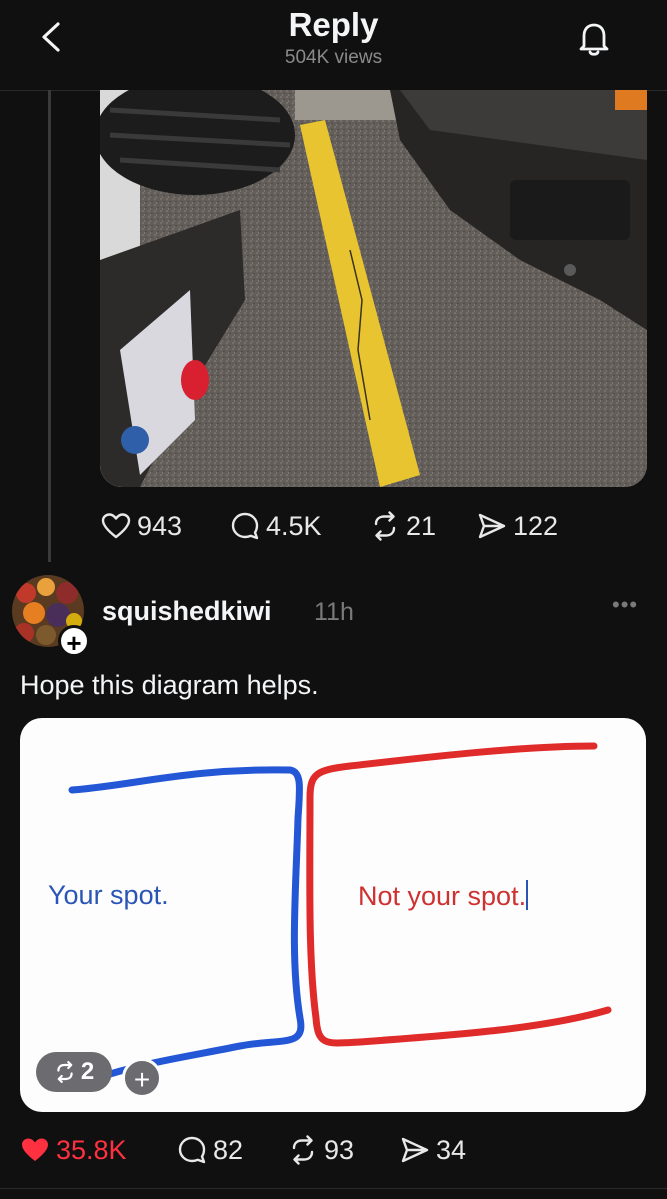 The image size is (667, 1199). I want to click on bell-icon, so click(594, 38).